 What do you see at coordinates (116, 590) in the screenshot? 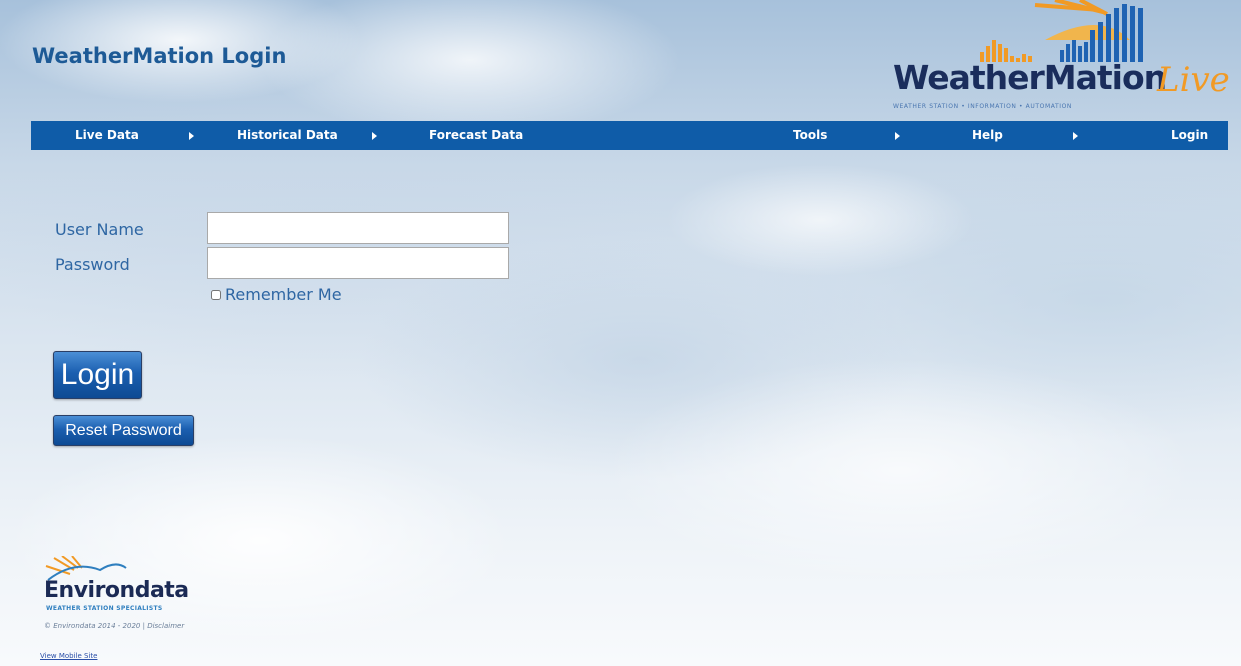
I see `environdata-wordmark: Environdata` at bounding box center [116, 590].